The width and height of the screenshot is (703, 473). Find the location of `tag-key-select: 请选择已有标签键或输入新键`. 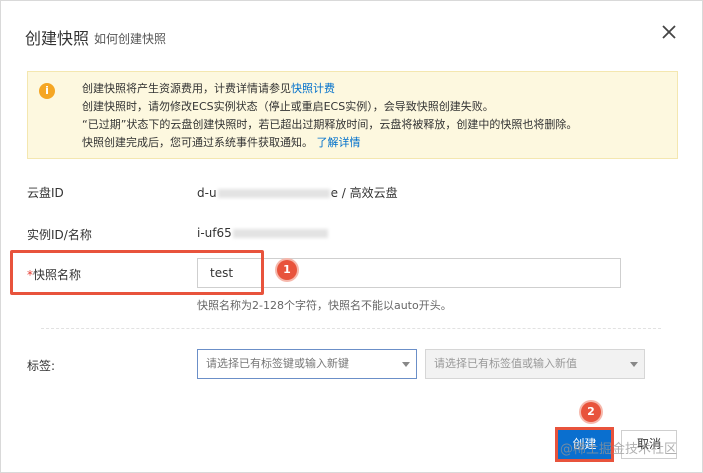

tag-key-select: 请选择已有标签键或输入新键 is located at coordinates (307, 364).